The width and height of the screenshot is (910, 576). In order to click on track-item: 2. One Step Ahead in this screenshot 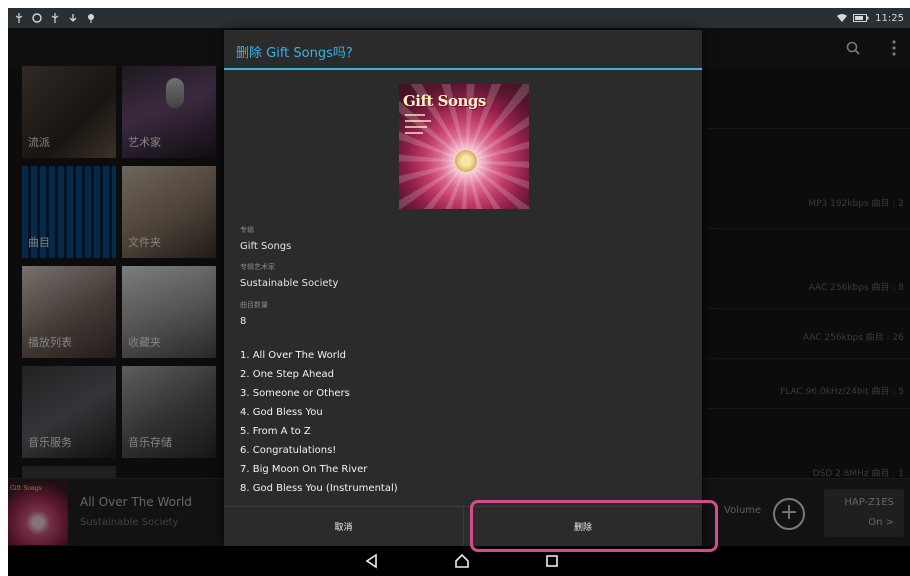, I will do `click(287, 374)`.